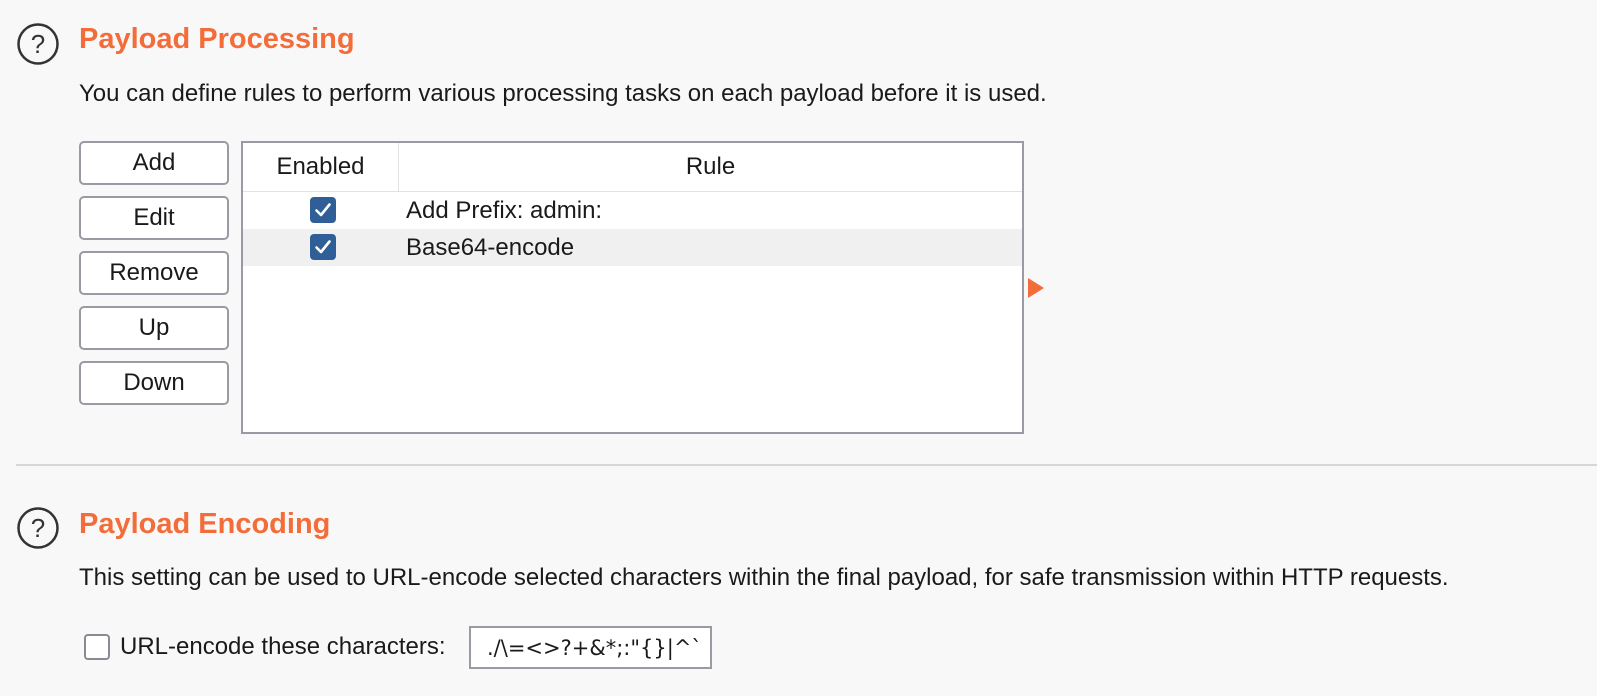  What do you see at coordinates (217, 39) in the screenshot?
I see `processing-section-title: Payload Processing` at bounding box center [217, 39].